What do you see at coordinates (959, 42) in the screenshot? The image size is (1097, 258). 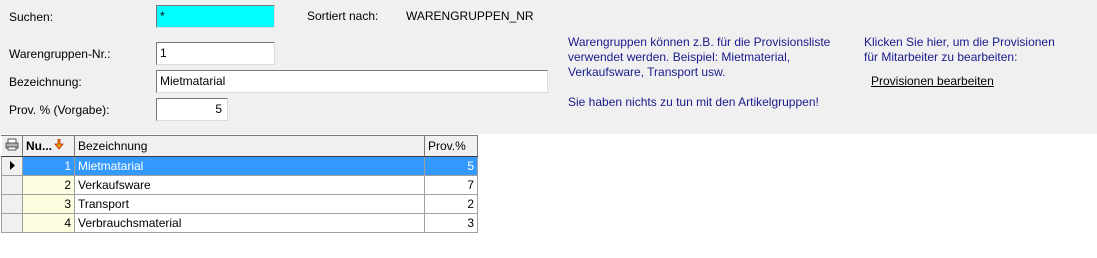 I see `provision-hint-line-1: Klicken Sie hier, um die Provisionen` at bounding box center [959, 42].